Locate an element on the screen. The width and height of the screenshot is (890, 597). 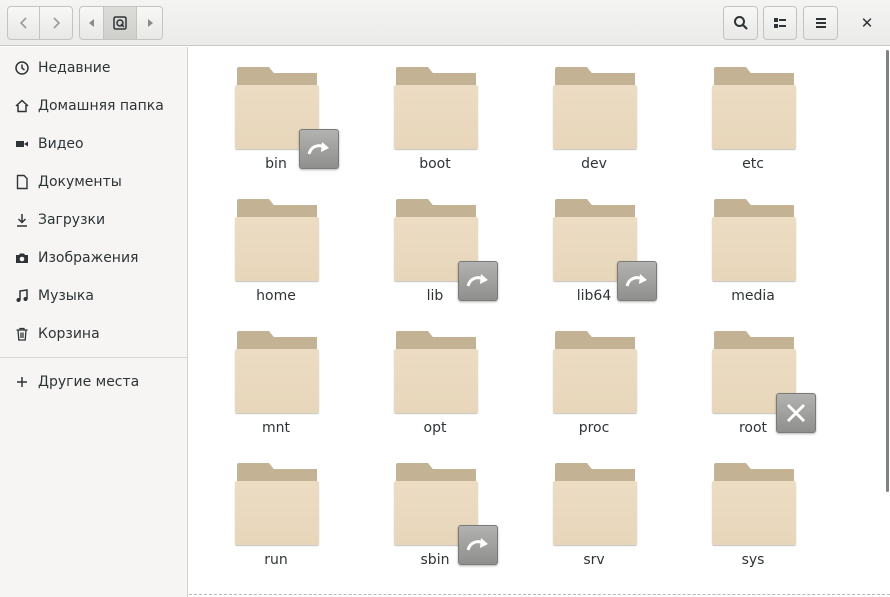
folder-name: media is located at coordinates (753, 296).